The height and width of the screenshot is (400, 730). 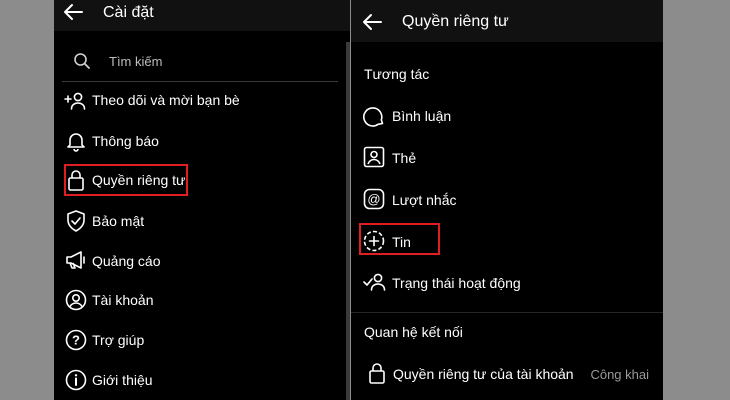 What do you see at coordinates (374, 116) in the screenshot?
I see `comment-icon` at bounding box center [374, 116].